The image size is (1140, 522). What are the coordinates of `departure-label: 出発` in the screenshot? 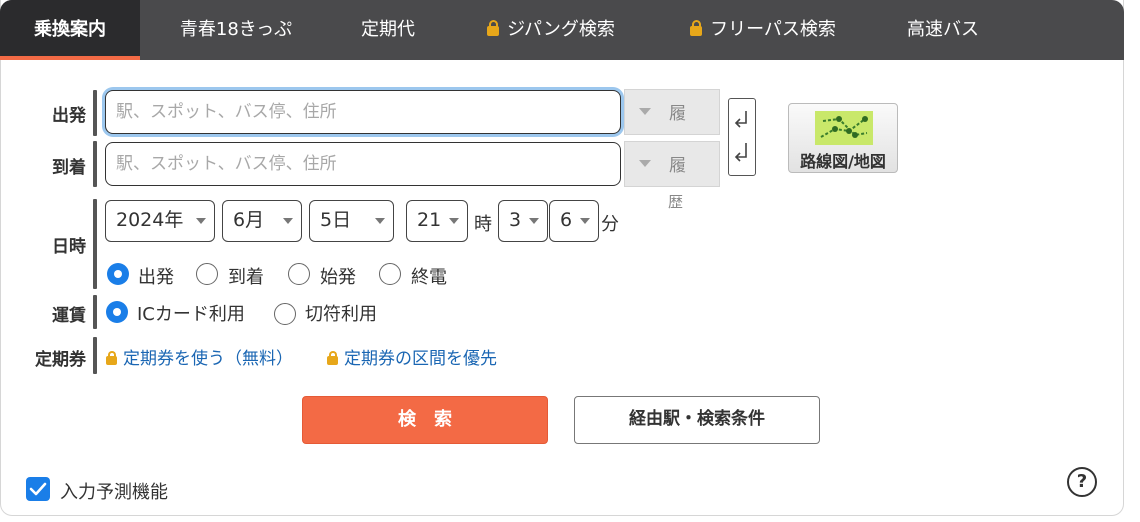 It's located at (69, 116).